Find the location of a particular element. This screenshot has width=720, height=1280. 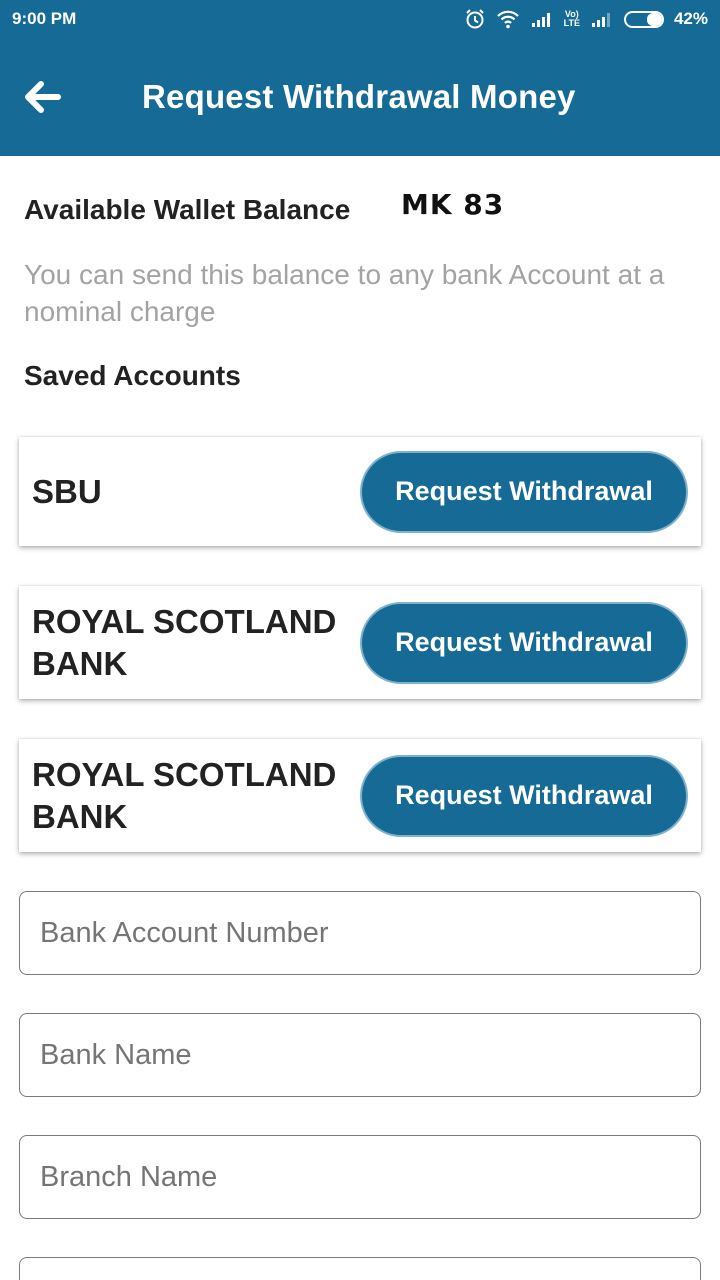

branch-name-input is located at coordinates (360, 1177).